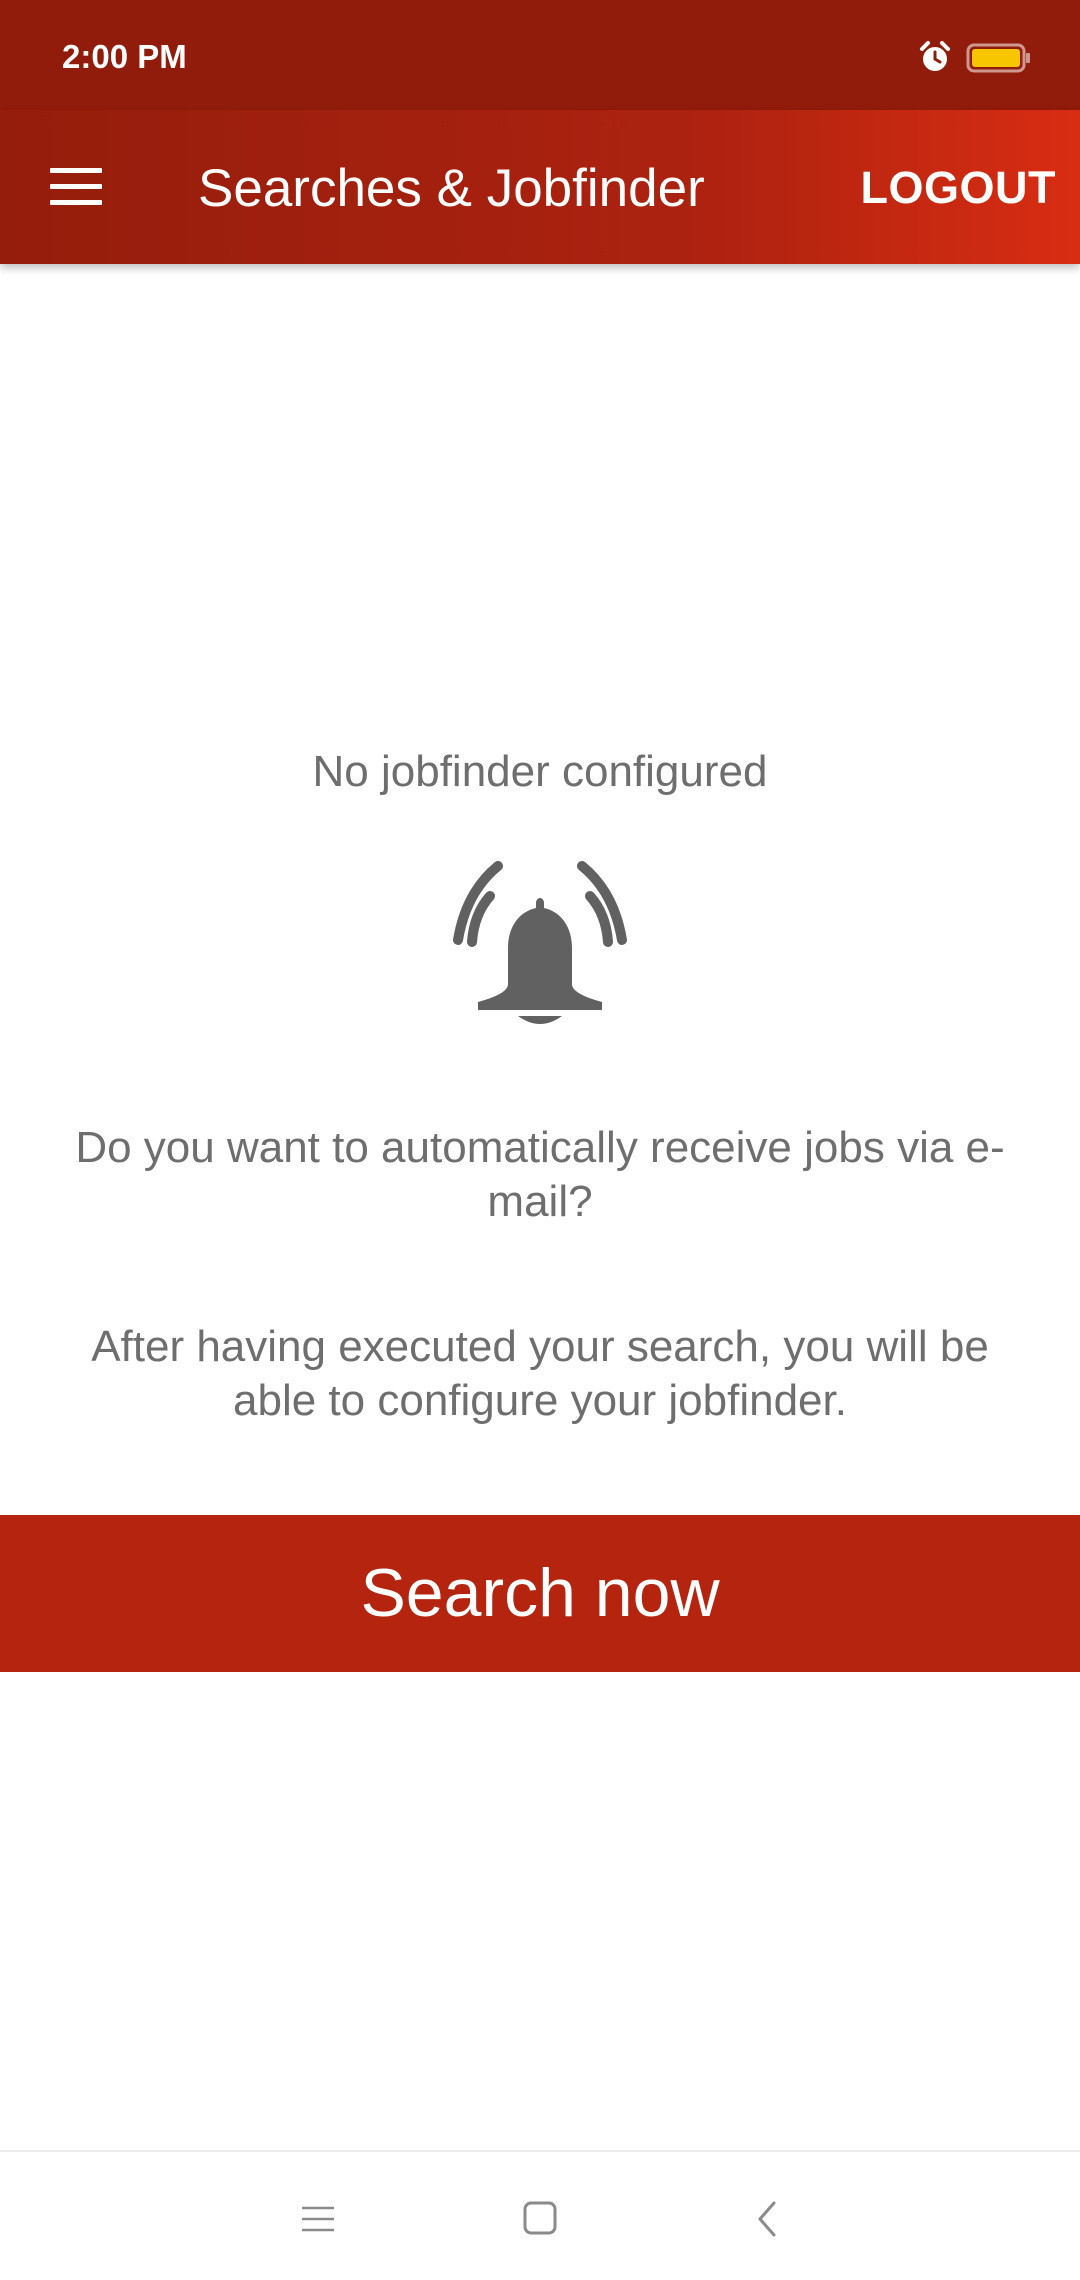  I want to click on recents-icon, so click(318, 2219).